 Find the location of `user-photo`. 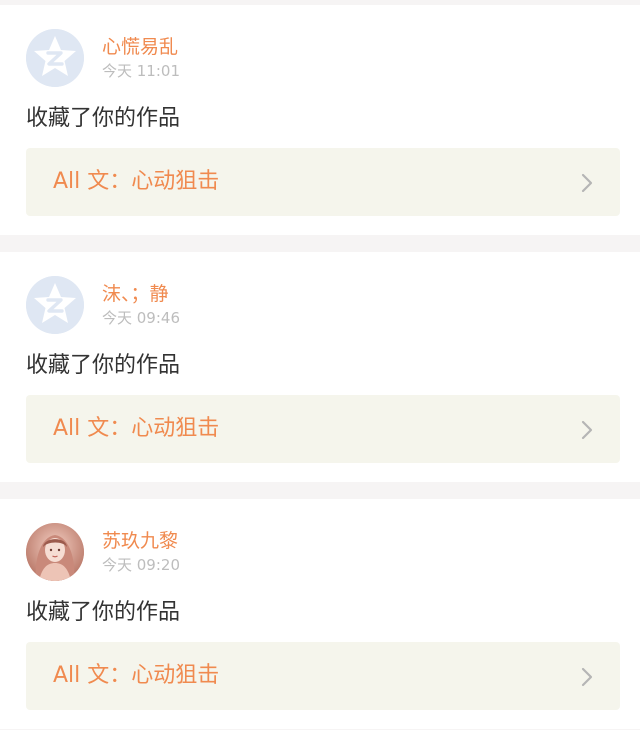

user-photo is located at coordinates (55, 552).